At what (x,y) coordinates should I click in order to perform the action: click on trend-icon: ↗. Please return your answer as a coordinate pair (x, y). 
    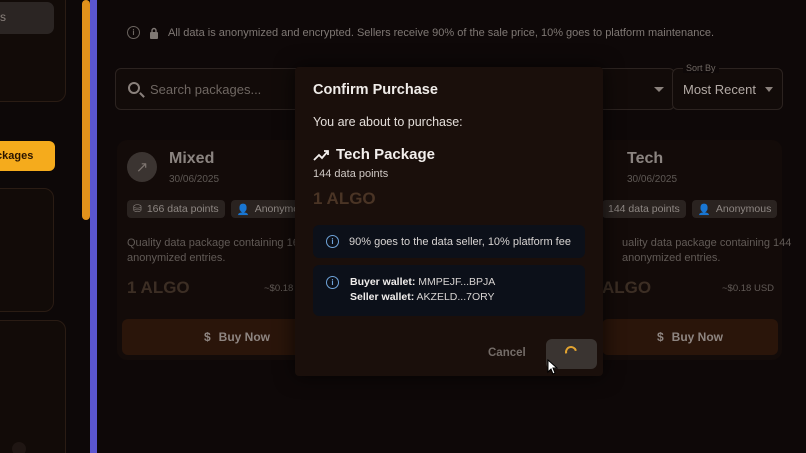
    Looking at the image, I should click on (142, 167).